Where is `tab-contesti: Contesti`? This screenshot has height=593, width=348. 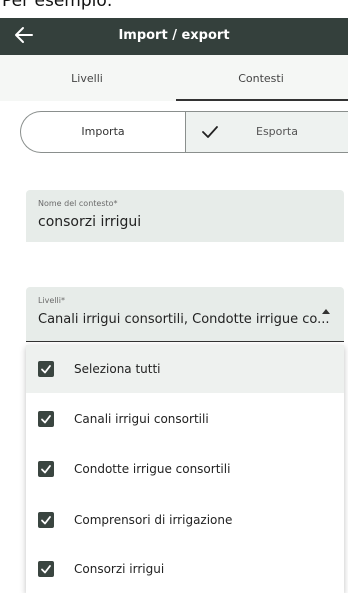 tab-contesti: Contesti is located at coordinates (261, 78).